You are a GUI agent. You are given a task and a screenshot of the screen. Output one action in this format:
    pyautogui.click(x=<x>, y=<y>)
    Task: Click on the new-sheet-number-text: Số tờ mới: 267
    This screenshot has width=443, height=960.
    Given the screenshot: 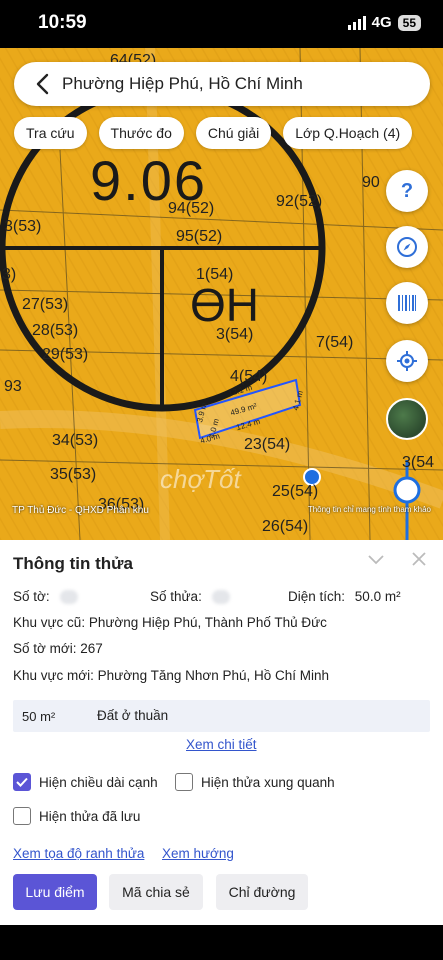 What is the action you would take?
    pyautogui.click(x=58, y=648)
    